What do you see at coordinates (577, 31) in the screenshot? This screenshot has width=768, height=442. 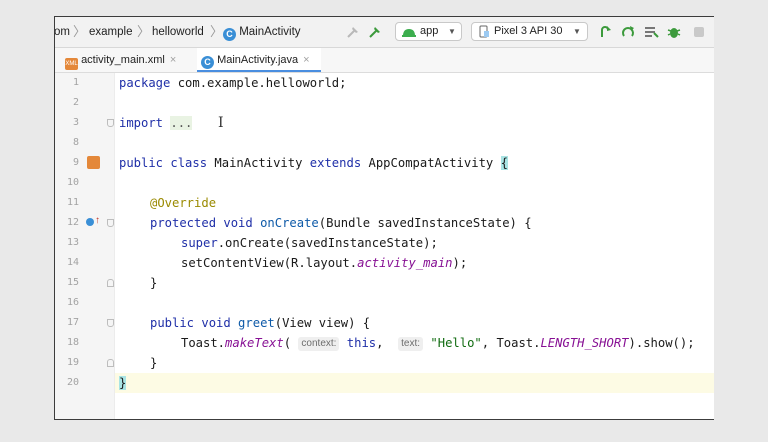 I see `chevron-down-icon: ▼` at bounding box center [577, 31].